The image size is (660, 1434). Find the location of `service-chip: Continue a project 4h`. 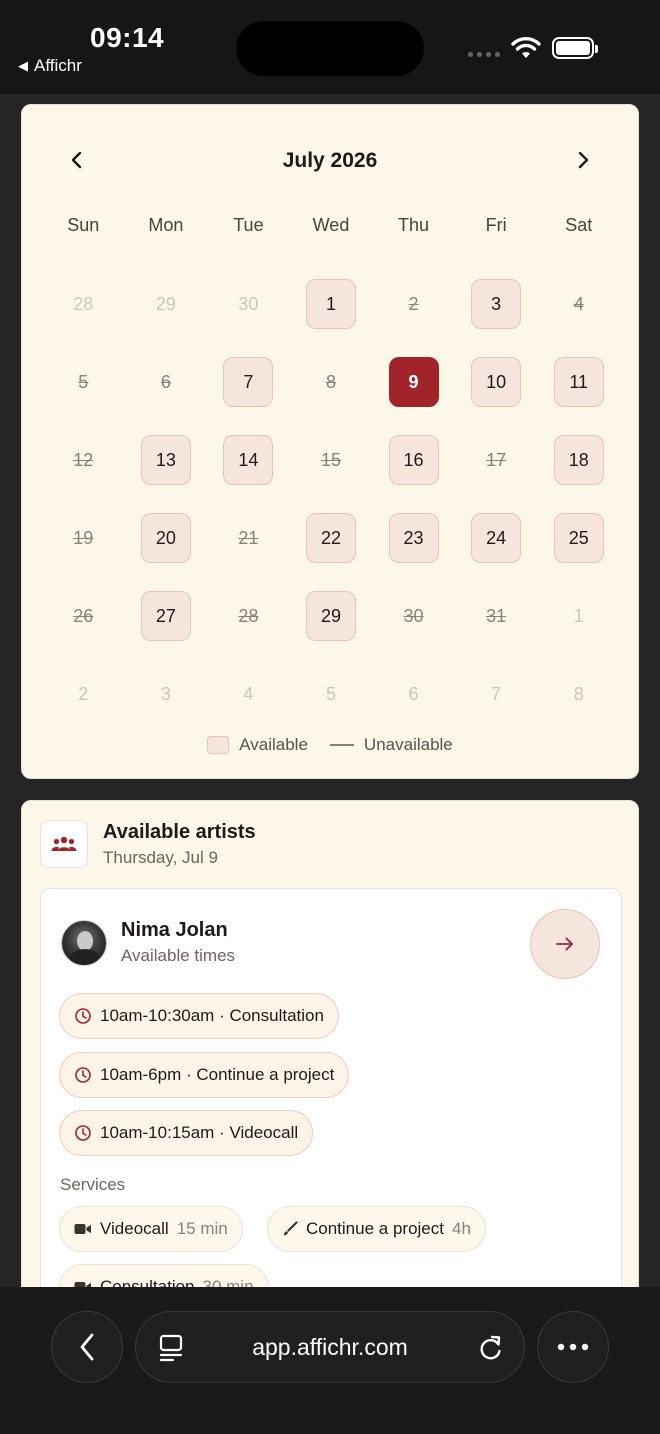

service-chip: Continue a project 4h is located at coordinates (376, 1229).